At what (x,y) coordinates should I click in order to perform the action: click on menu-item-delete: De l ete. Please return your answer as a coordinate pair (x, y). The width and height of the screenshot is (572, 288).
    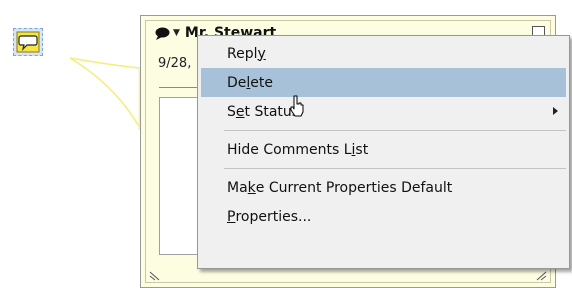
    Looking at the image, I should click on (383, 82).